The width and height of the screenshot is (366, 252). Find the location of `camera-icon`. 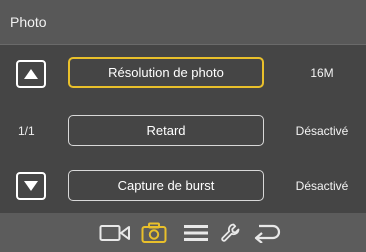

camera-icon is located at coordinates (154, 232).